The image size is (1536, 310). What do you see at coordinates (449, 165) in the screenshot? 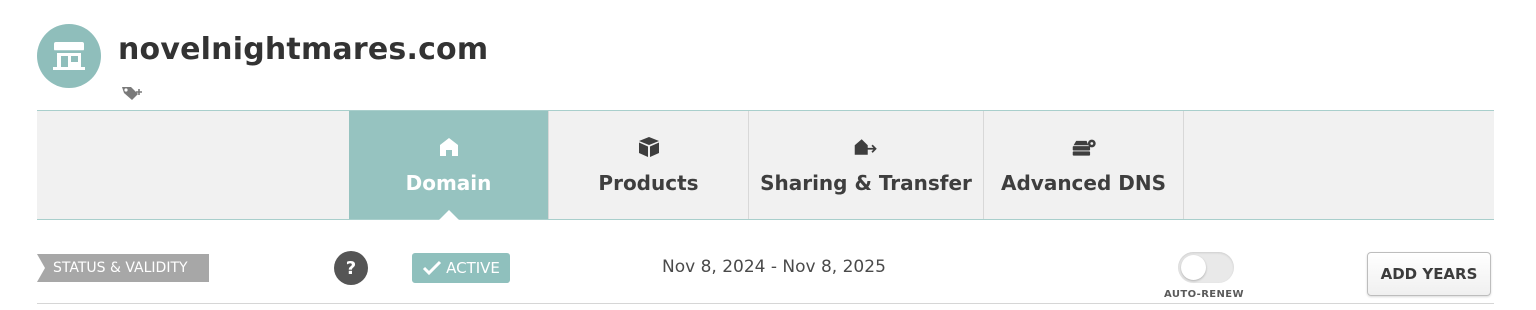
I see `tab-domain: Domain` at bounding box center [449, 165].